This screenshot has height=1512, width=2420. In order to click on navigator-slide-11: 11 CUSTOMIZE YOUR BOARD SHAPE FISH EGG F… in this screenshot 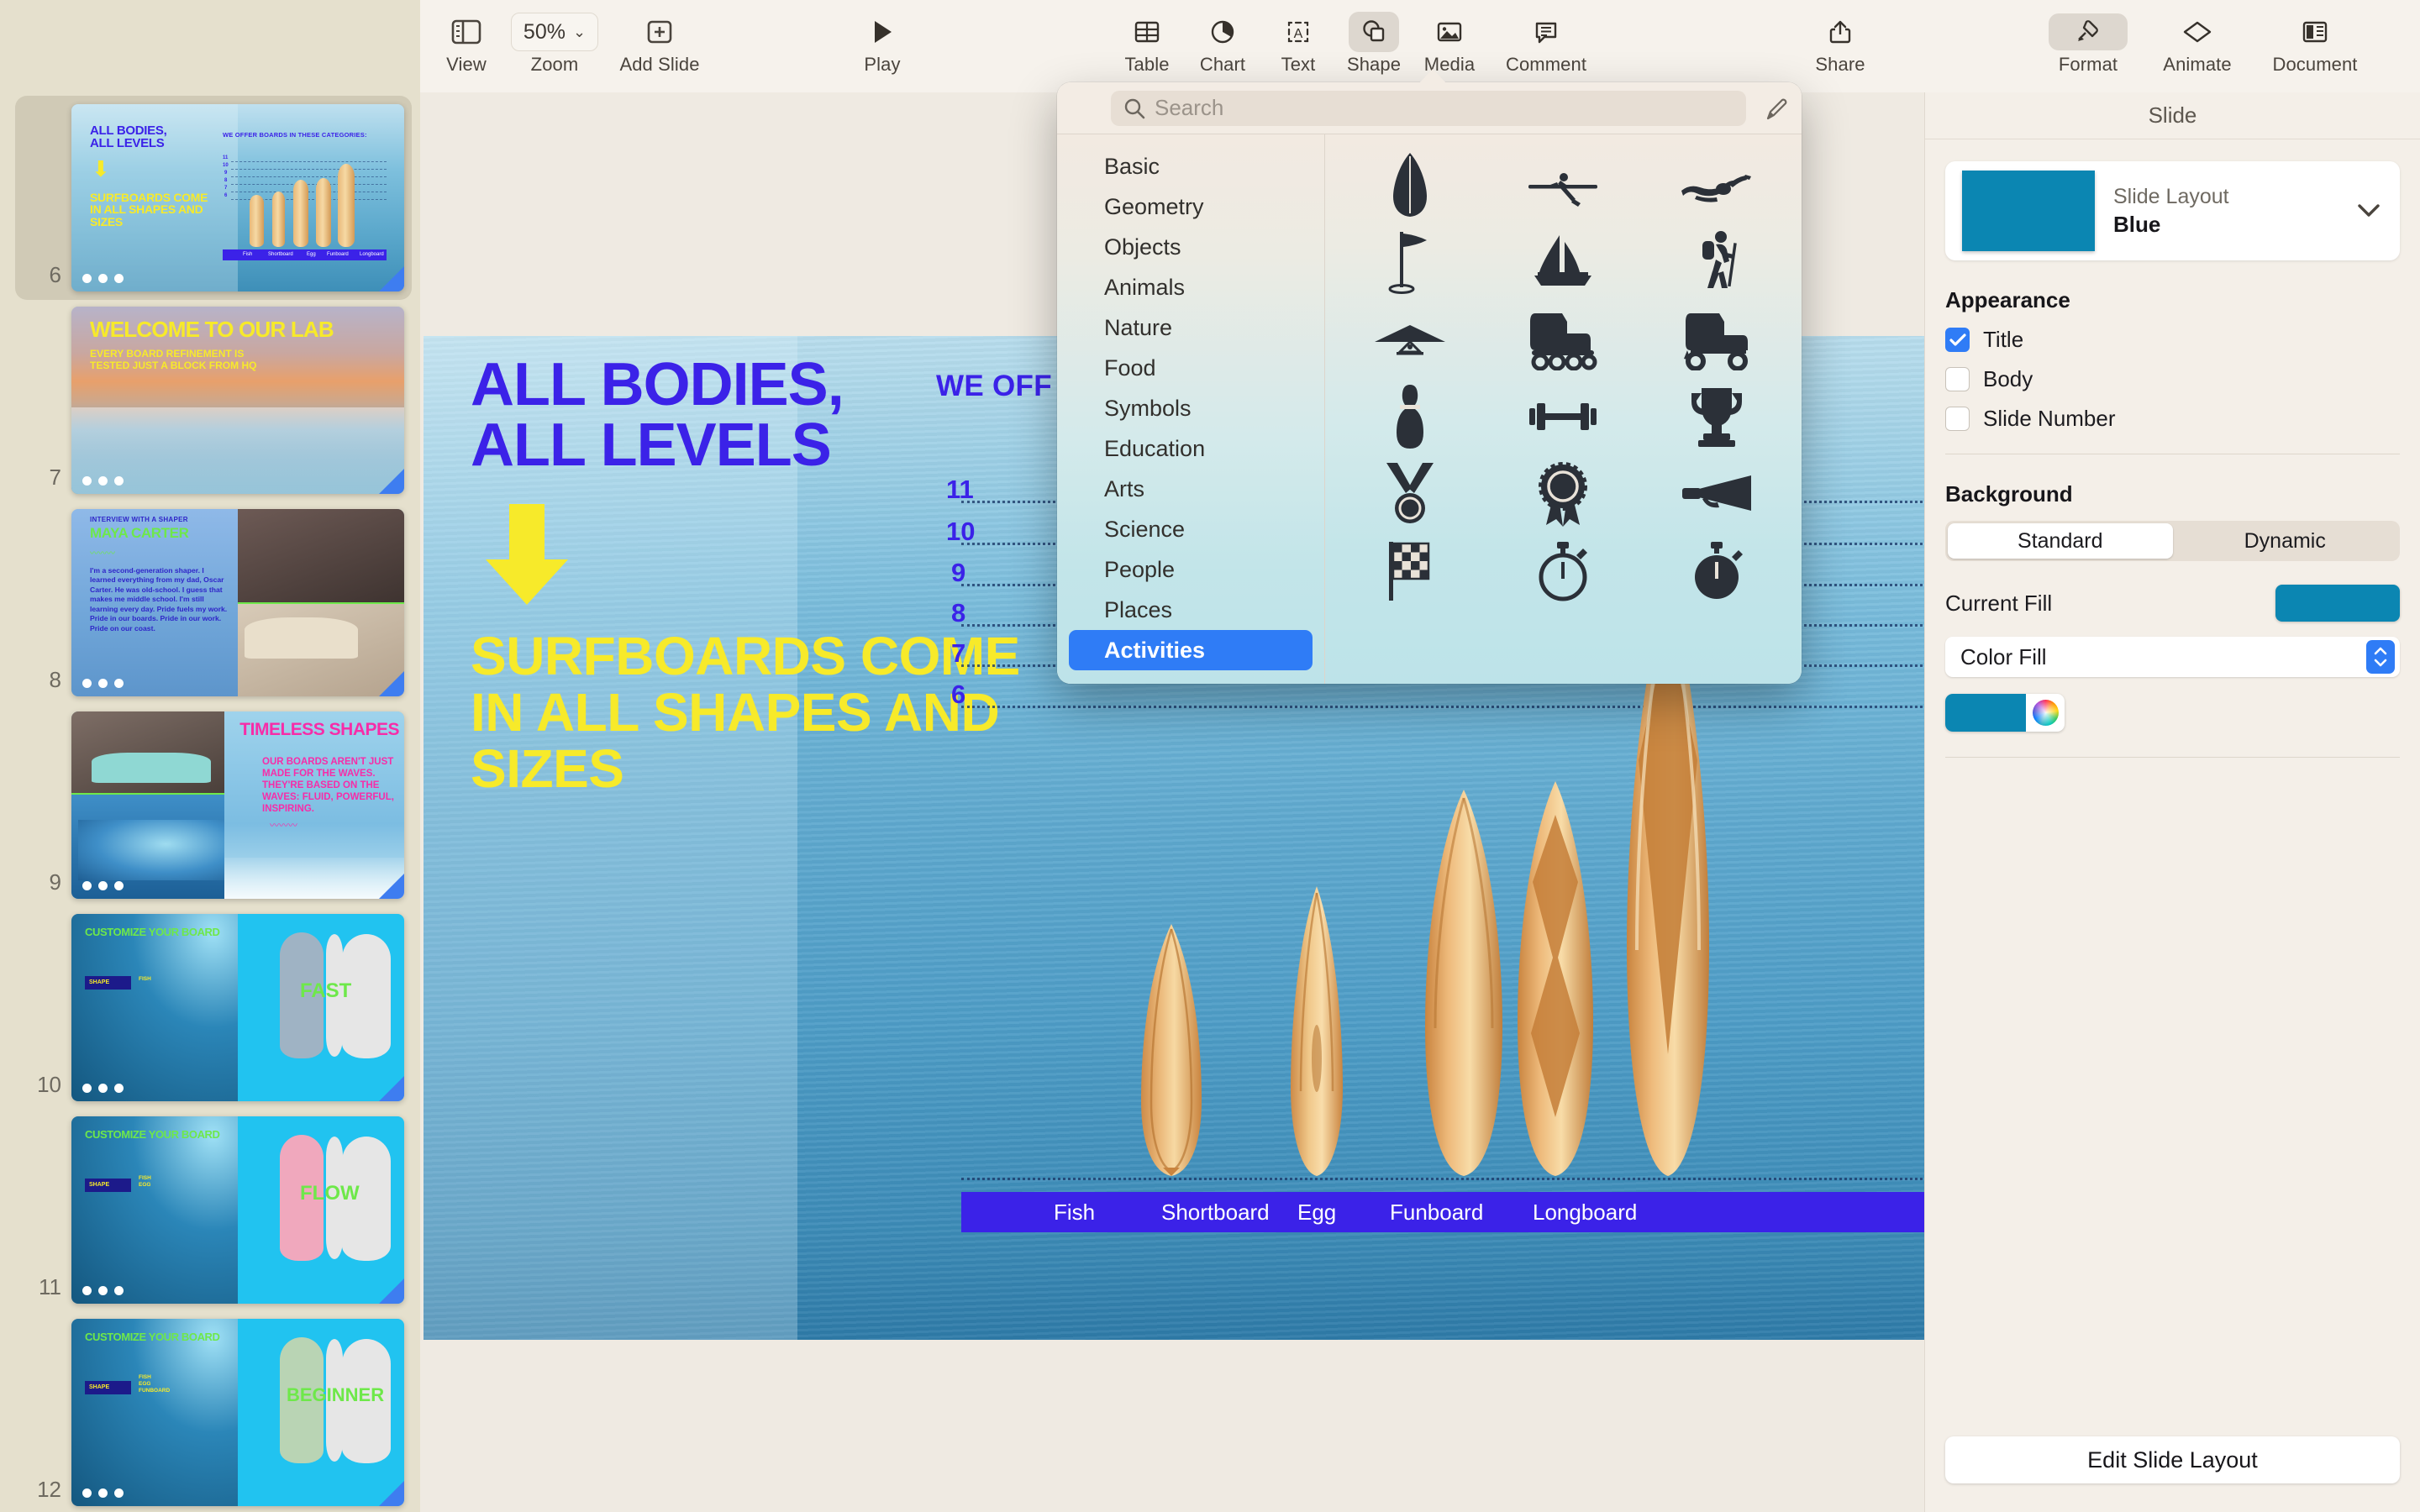, I will do `click(210, 1210)`.